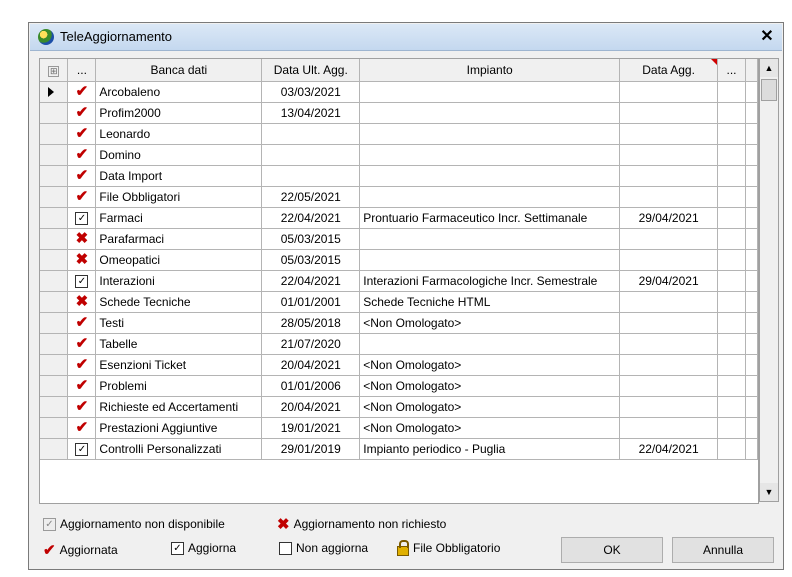 This screenshot has width=792, height=577. Describe the element at coordinates (311, 113) in the screenshot. I see `data-ult-agg-cell: 13/04/2021` at that location.